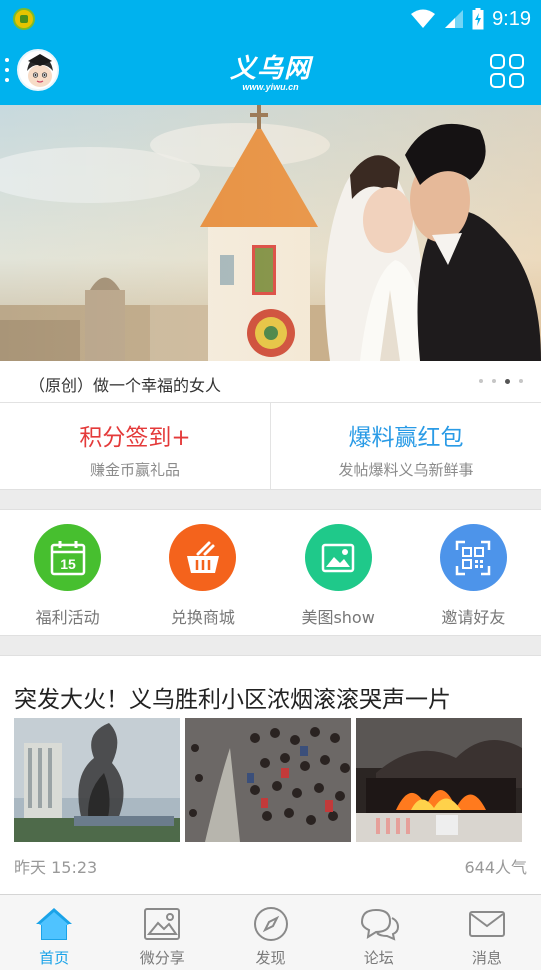 The width and height of the screenshot is (541, 970). Describe the element at coordinates (270, 924) in the screenshot. I see `compass-icon` at that location.